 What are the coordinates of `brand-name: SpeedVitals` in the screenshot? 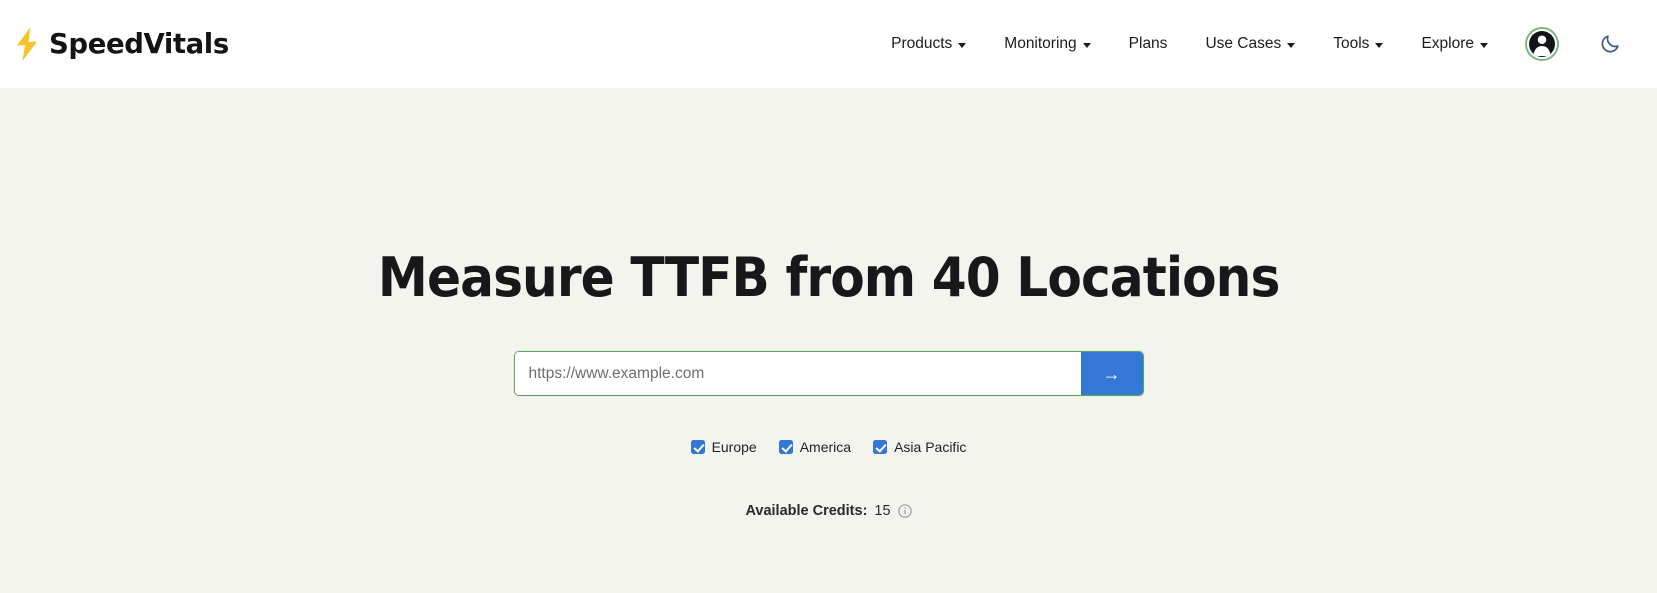 It's located at (139, 44).